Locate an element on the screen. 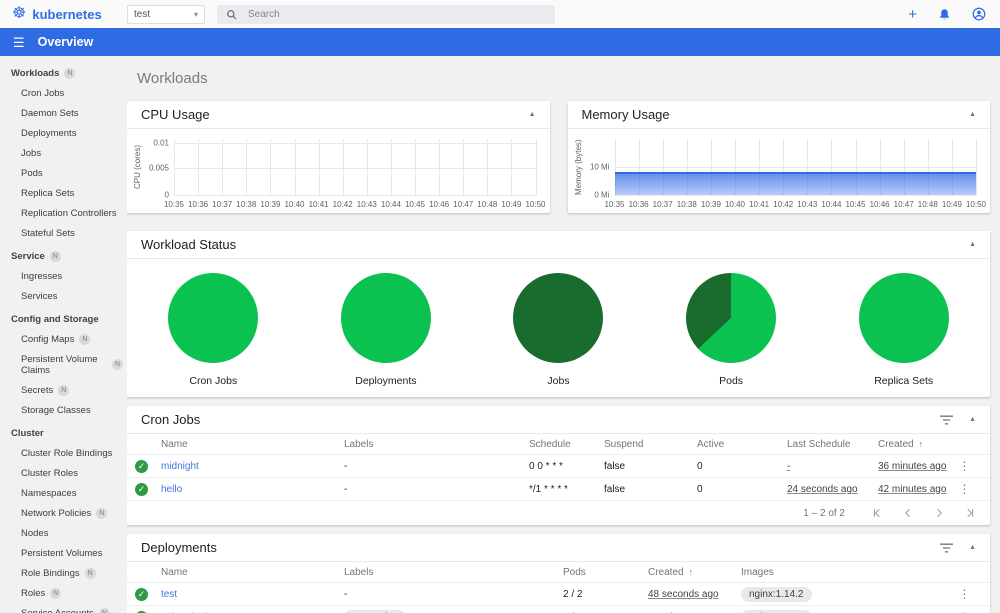 This screenshot has width=1000, height=613. sidebar-item-config-maps: Config Maps N is located at coordinates (63, 339).